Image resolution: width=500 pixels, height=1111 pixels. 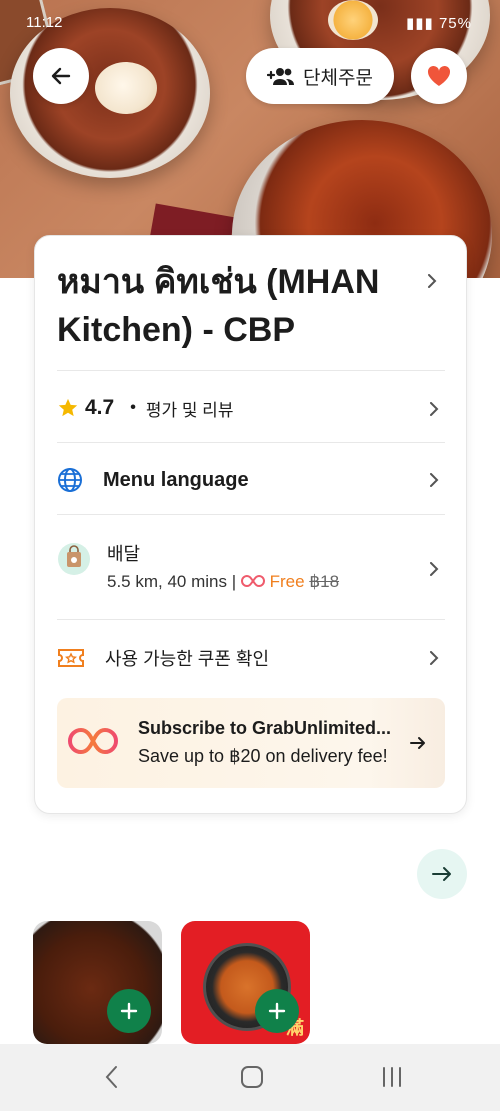 What do you see at coordinates (338, 78) in the screenshot?
I see `group-order-label: 단체주문` at bounding box center [338, 78].